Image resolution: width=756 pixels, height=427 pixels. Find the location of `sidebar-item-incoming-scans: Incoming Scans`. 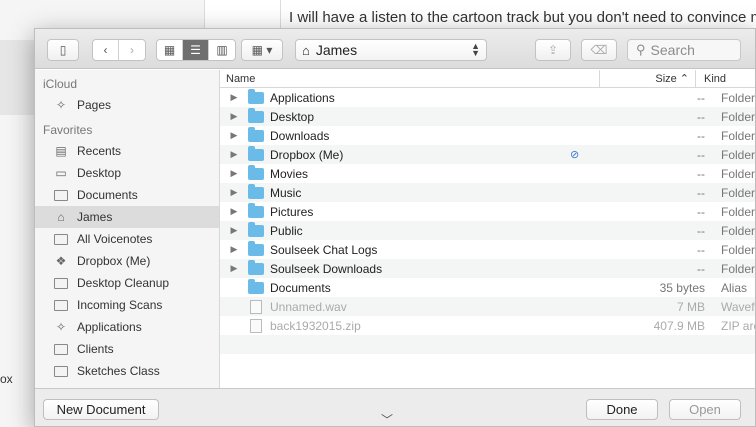

sidebar-item-incoming-scans: Incoming Scans is located at coordinates (127, 305).